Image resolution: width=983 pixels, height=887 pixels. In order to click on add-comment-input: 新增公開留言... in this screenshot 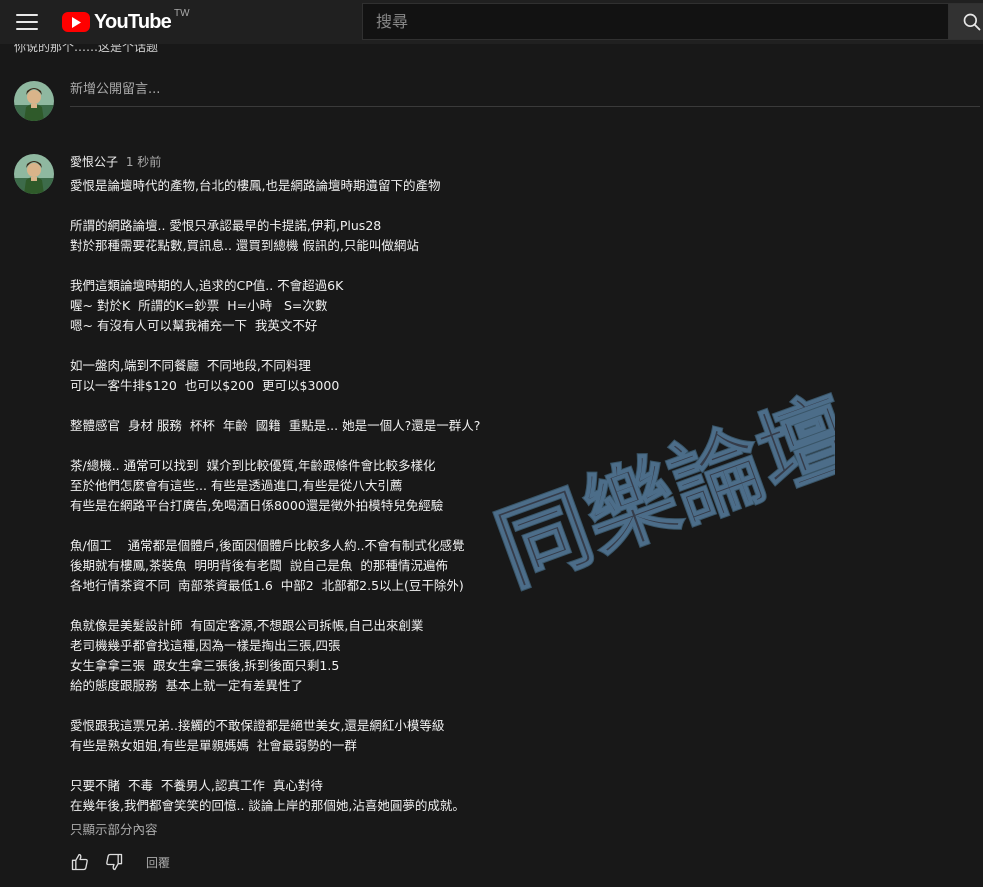, I will do `click(525, 93)`.